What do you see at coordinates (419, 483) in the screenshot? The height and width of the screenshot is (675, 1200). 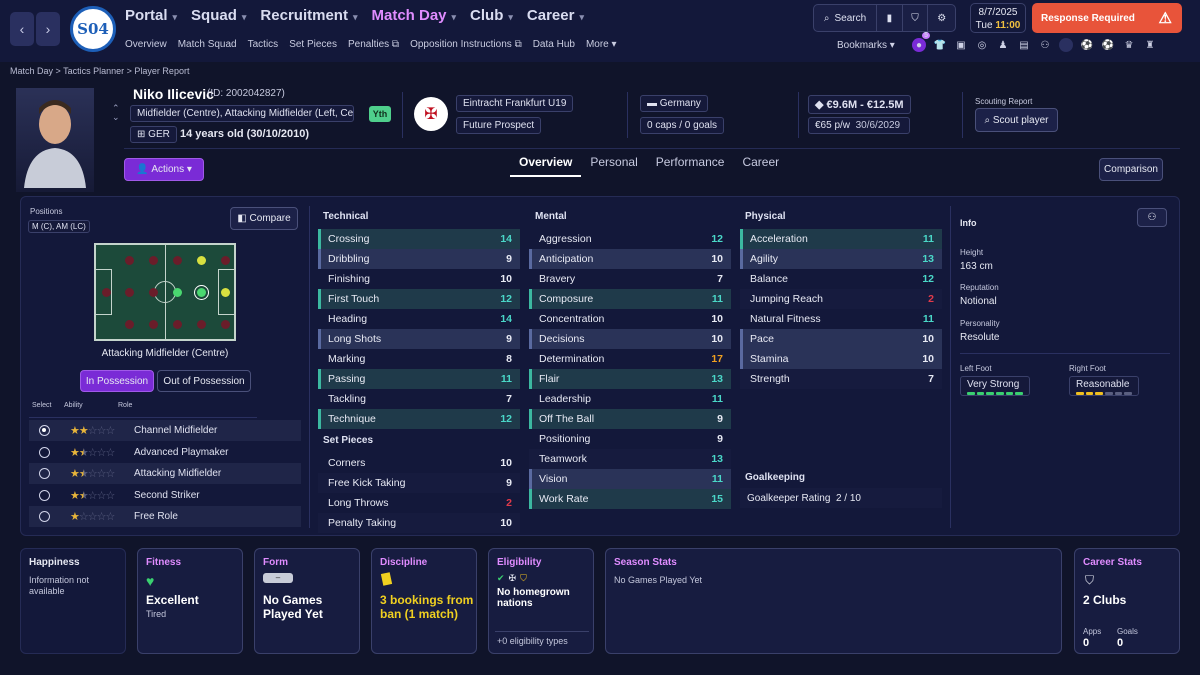 I see `attribute-row: Free Kick Taking 9` at bounding box center [419, 483].